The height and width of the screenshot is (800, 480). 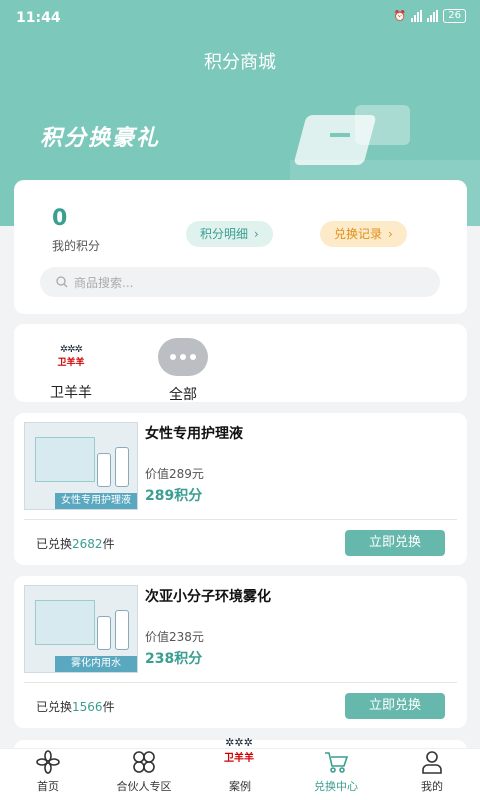 I want to click on floating-brand-logo: ✲✲✲ 卫羊羊, so click(x=239, y=751).